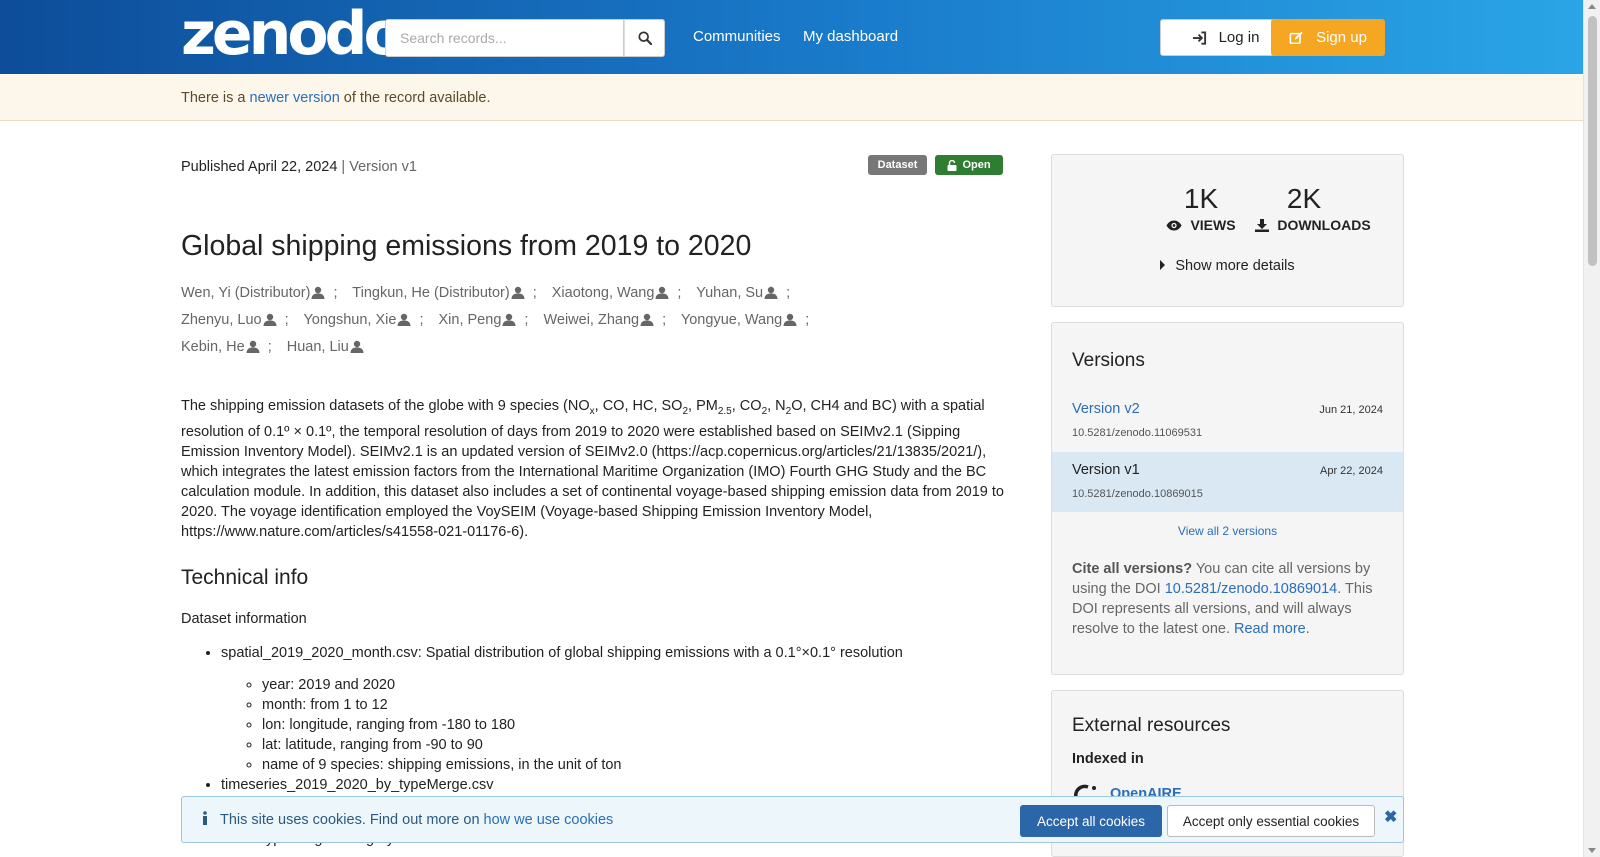  Describe the element at coordinates (746, 406) in the screenshot. I see `desc-text: , CO` at that location.